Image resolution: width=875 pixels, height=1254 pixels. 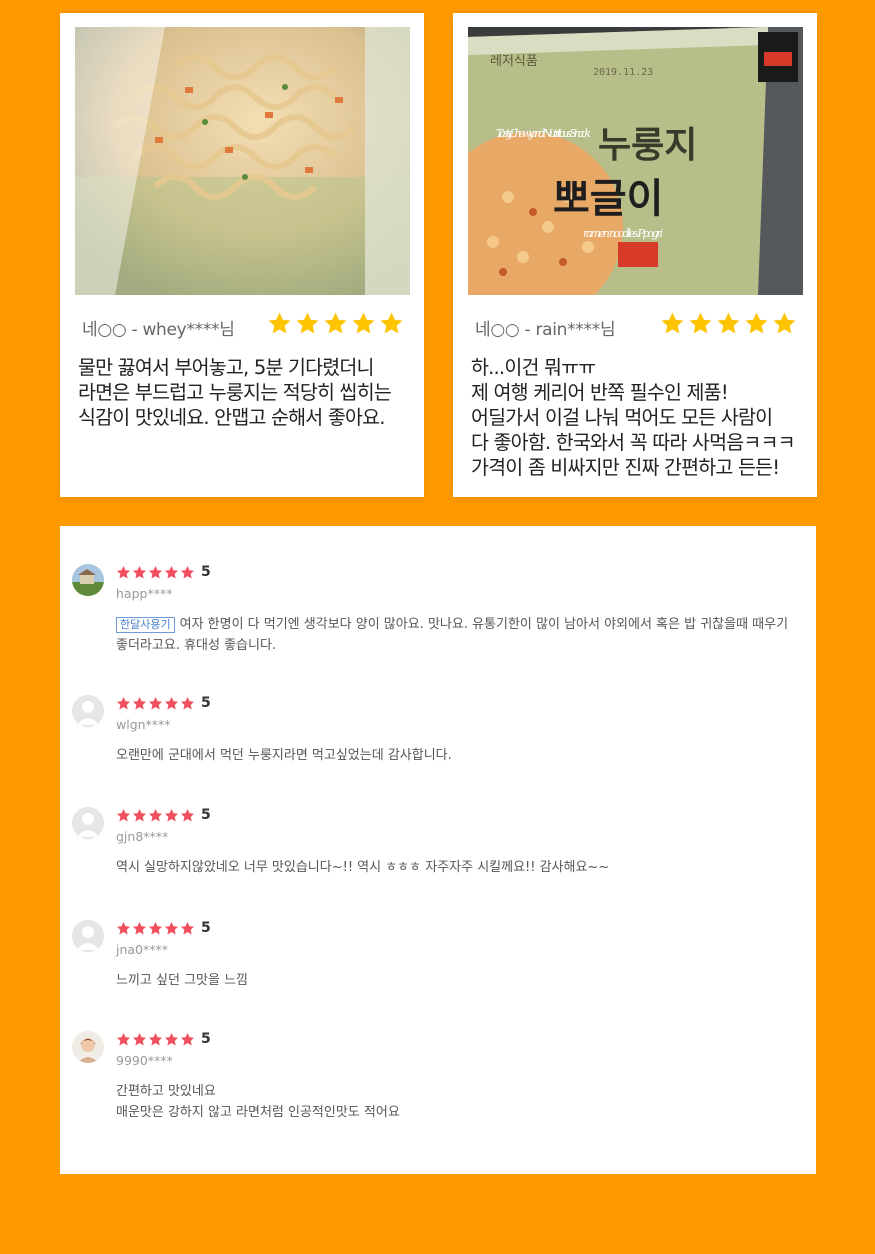 What do you see at coordinates (144, 1060) in the screenshot?
I see `reviewer-id: 9990****` at bounding box center [144, 1060].